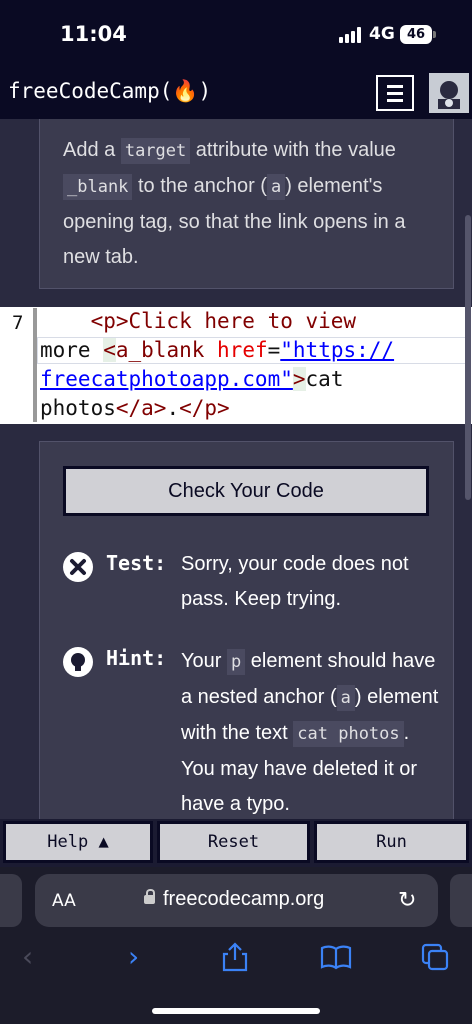 The height and width of the screenshot is (1024, 472). I want to click on run-button: Run, so click(391, 842).